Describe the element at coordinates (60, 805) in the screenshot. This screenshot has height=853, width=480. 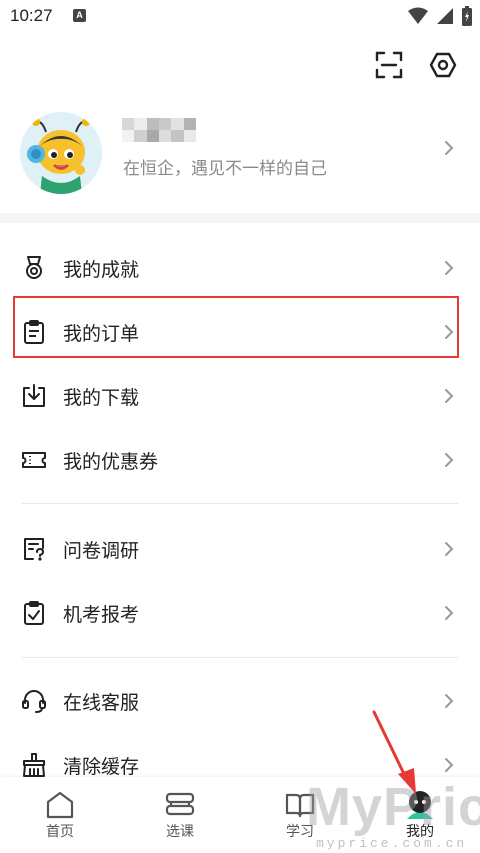
I see `home-icon` at that location.